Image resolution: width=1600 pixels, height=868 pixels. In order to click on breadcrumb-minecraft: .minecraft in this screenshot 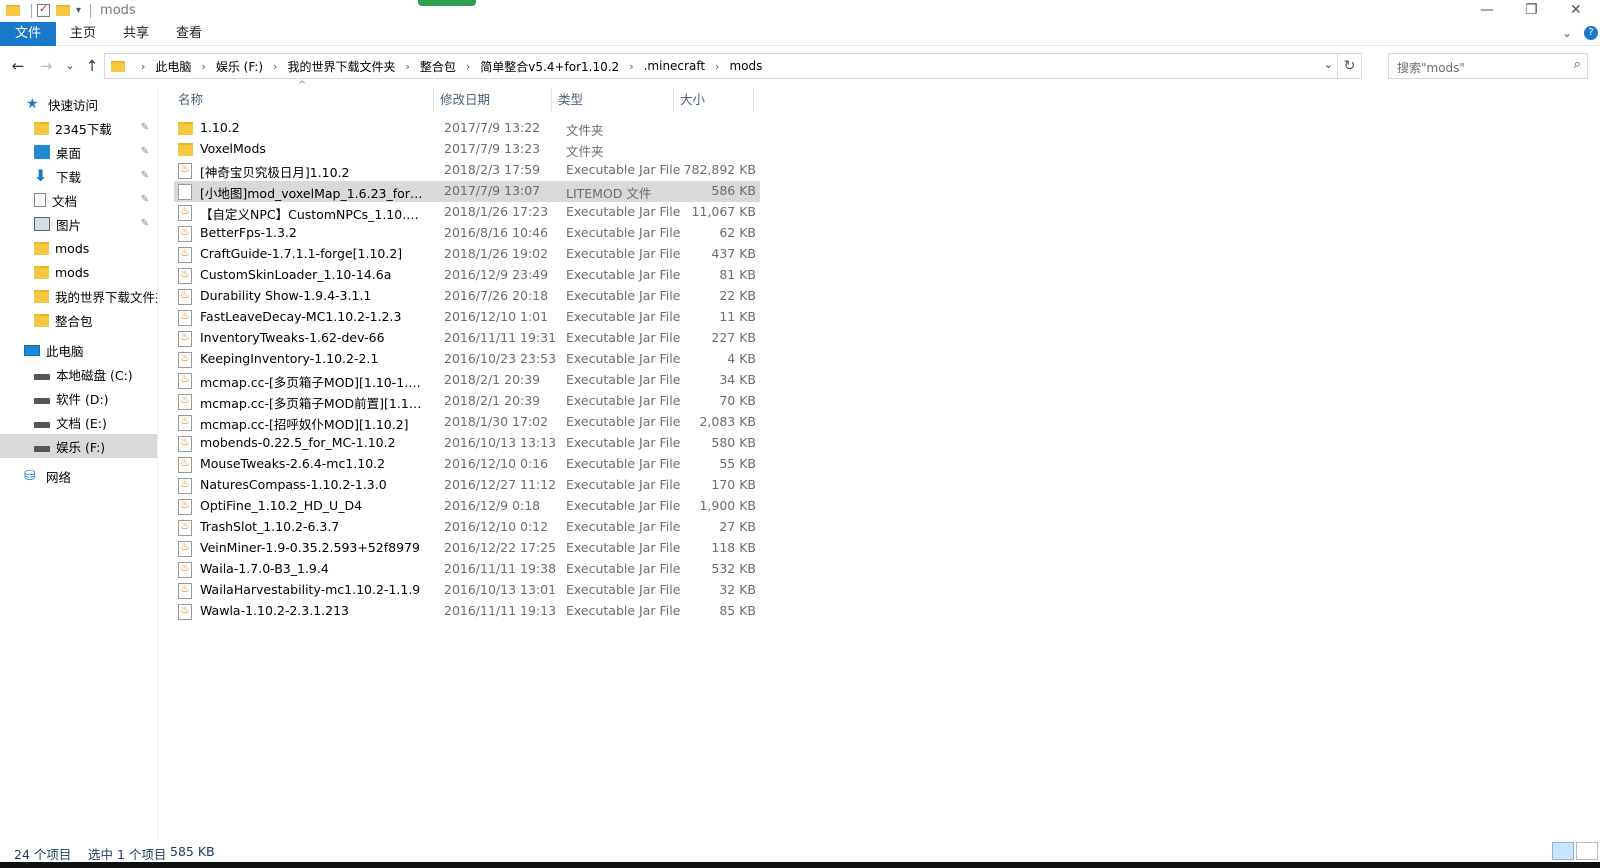, I will do `click(674, 66)`.